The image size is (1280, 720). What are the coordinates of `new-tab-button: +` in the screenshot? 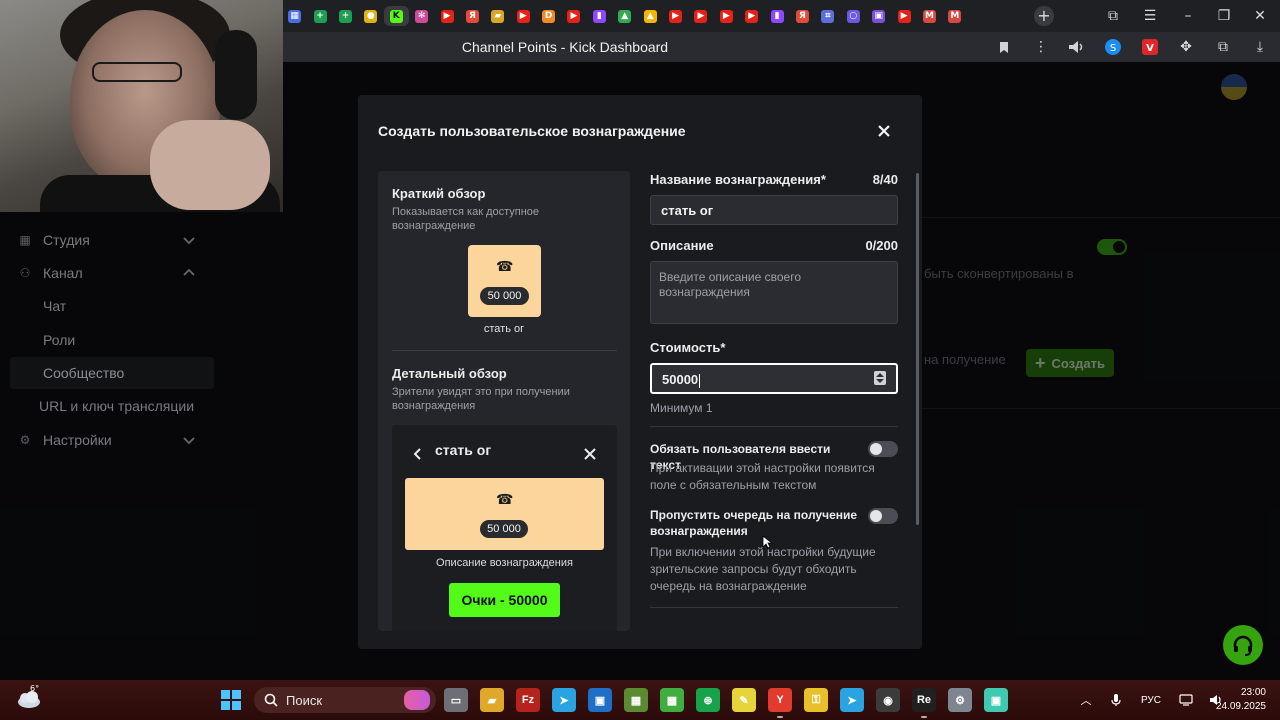 It's located at (1044, 16).